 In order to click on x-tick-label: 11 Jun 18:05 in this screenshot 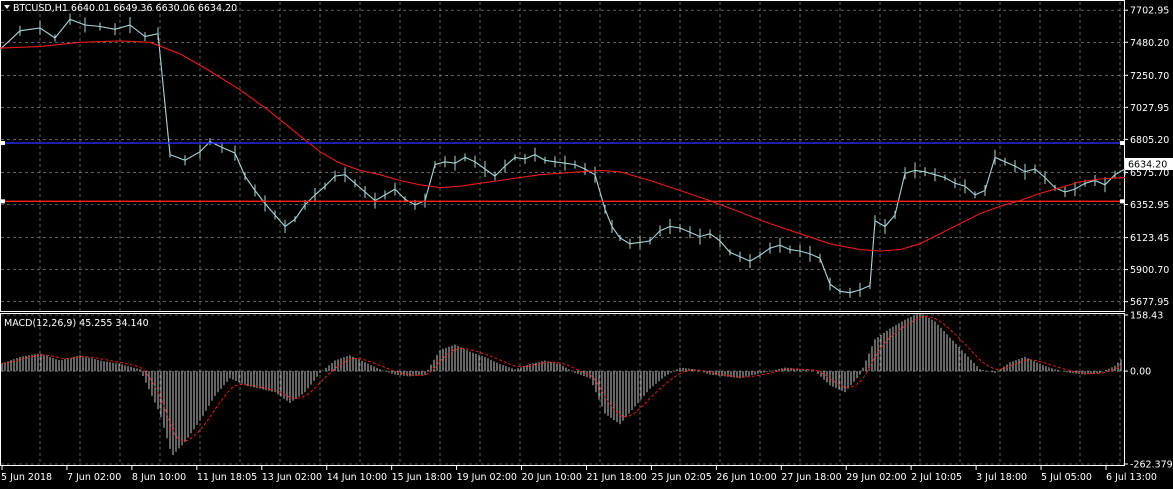, I will do `click(227, 477)`.